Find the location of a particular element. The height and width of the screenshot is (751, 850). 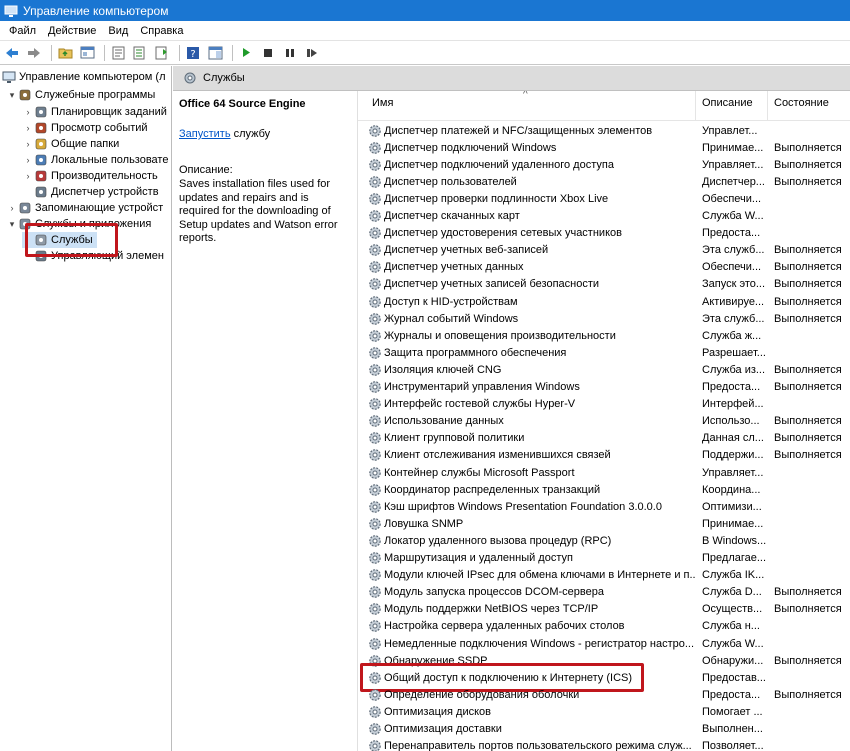

properties-icon is located at coordinates (118, 53).